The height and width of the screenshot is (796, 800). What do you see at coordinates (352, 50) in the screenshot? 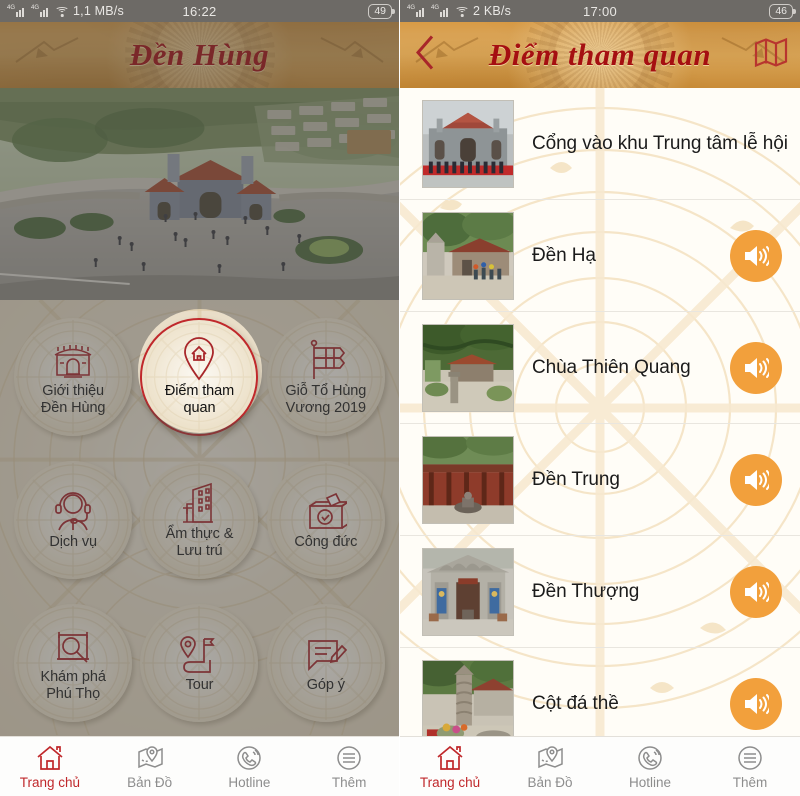
I see `bird-motif-right-icon` at bounding box center [352, 50].